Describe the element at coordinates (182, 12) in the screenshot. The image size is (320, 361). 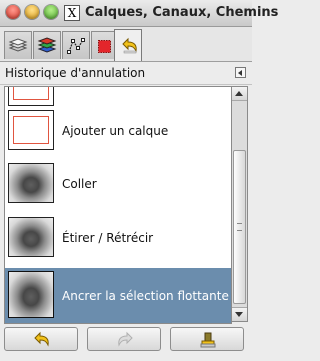
I see `window-title: Calques, Canaux, Chemins` at that location.